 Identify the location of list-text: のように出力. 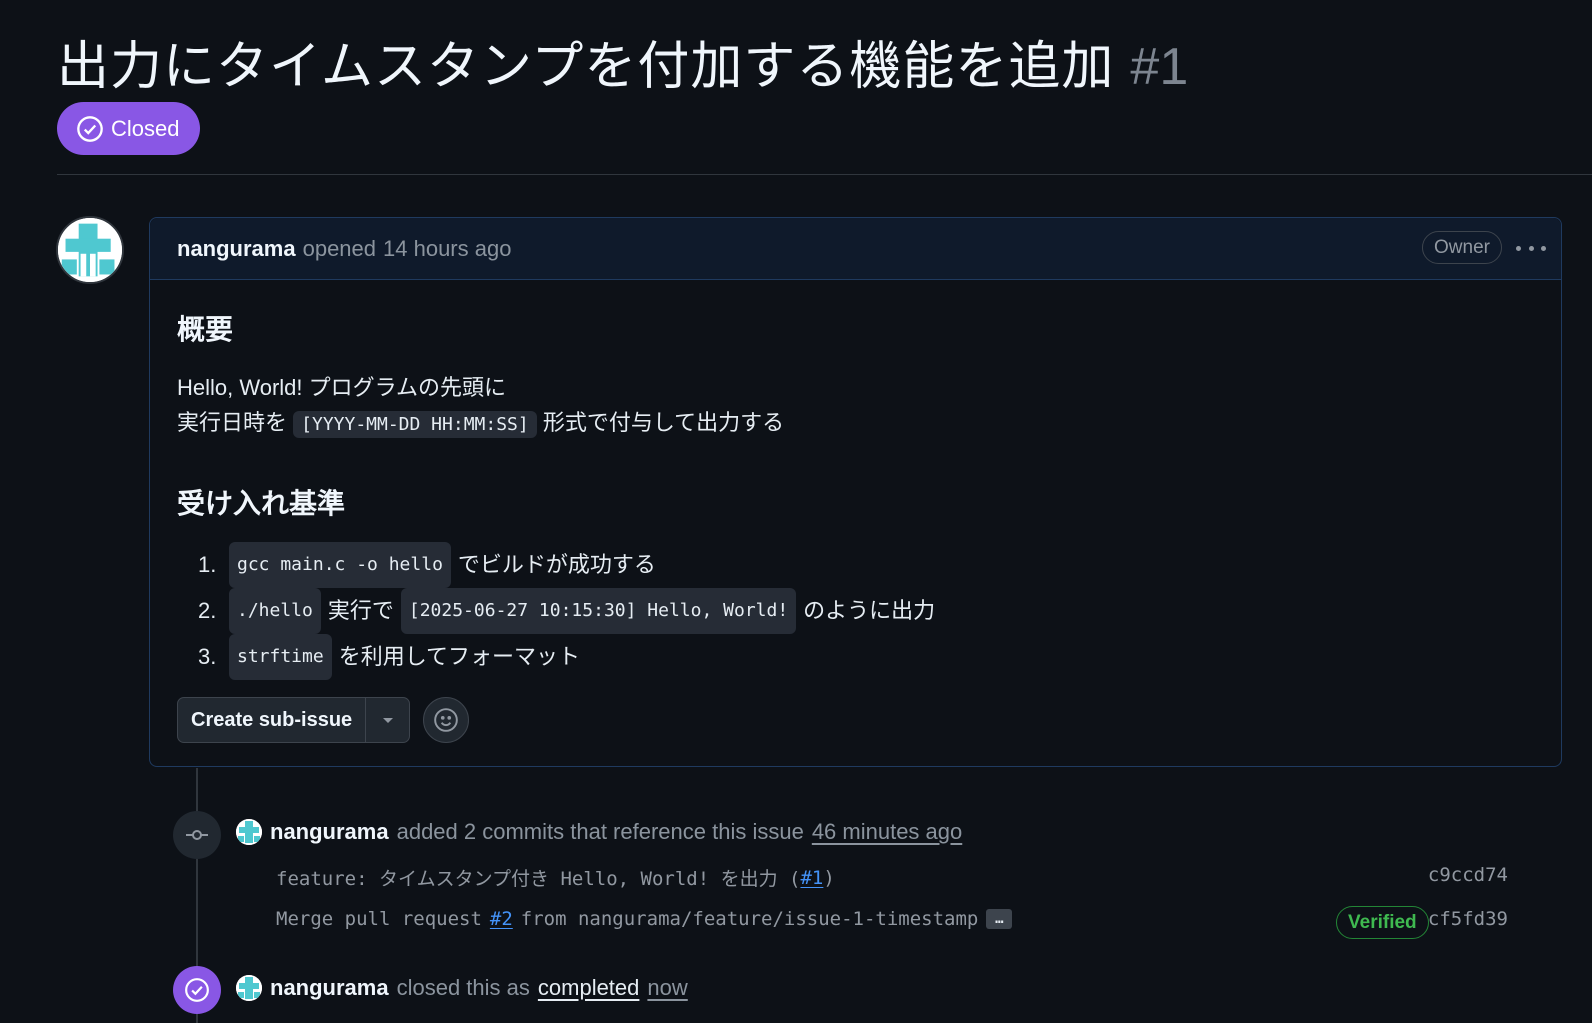
(869, 610).